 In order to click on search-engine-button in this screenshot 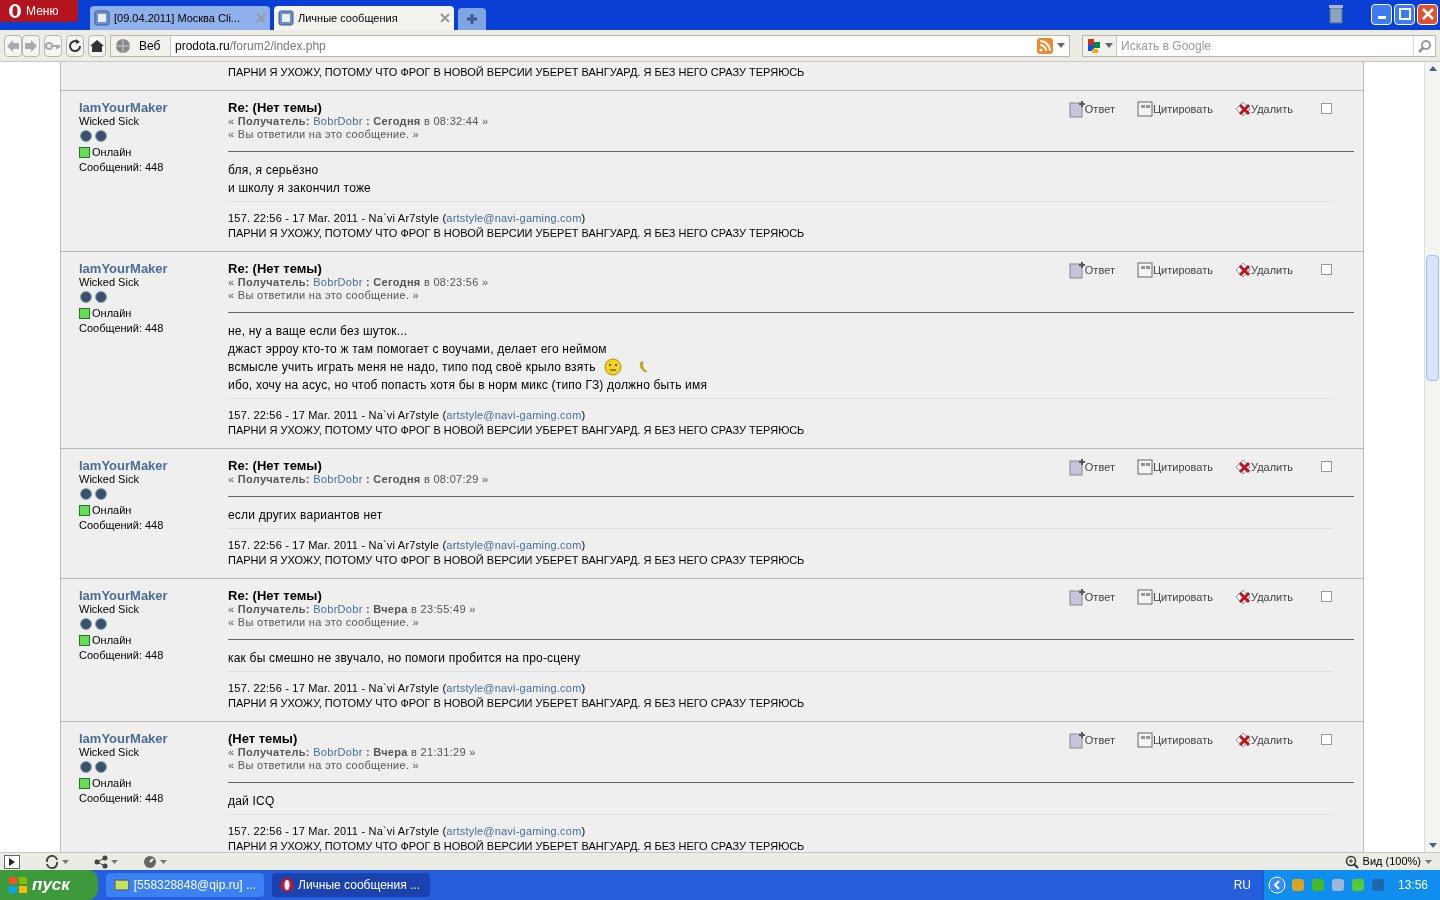, I will do `click(1100, 45)`.